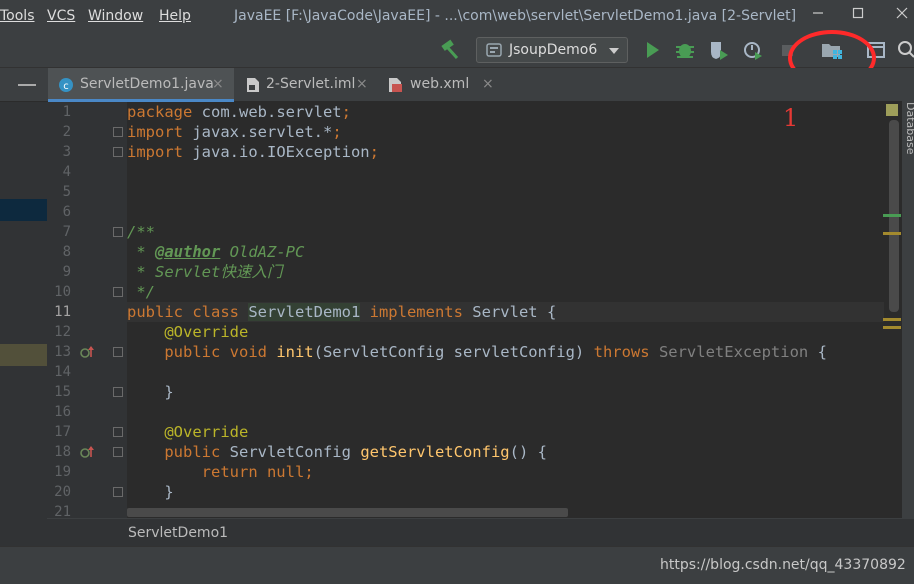 Image resolution: width=914 pixels, height=584 pixels. I want to click on class-name: ServletDemo1, so click(304, 312).